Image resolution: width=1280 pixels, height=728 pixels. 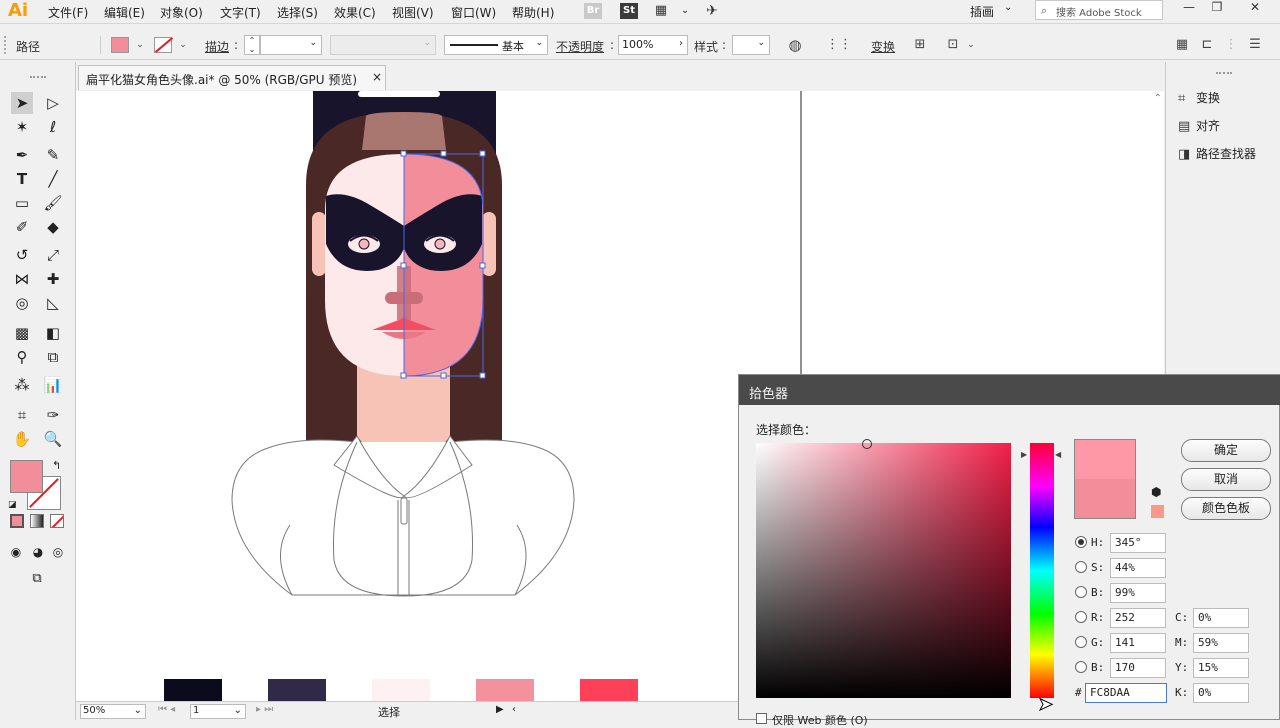 I want to click on hue-slider-left-arrow: ▶, so click(x=1024, y=454).